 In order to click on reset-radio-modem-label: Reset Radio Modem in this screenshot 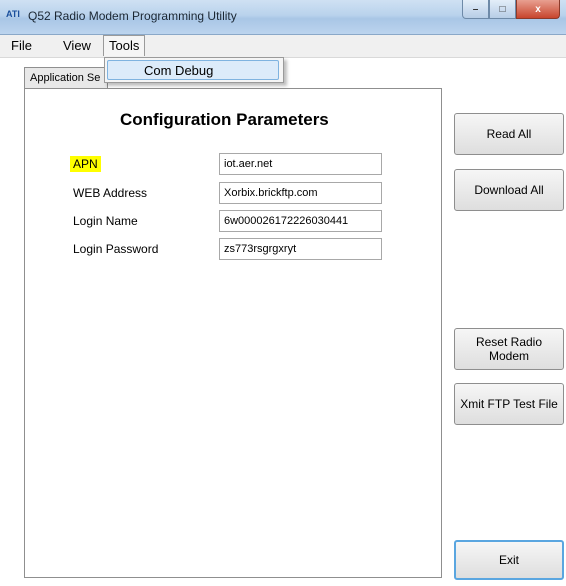, I will do `click(509, 349)`.